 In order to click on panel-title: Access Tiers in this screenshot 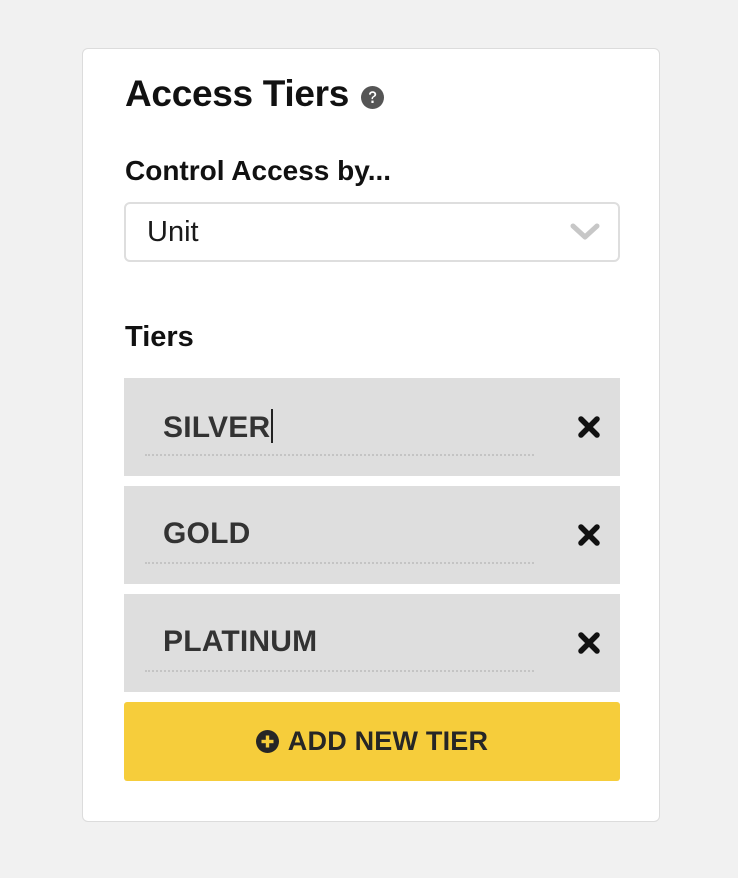, I will do `click(237, 93)`.